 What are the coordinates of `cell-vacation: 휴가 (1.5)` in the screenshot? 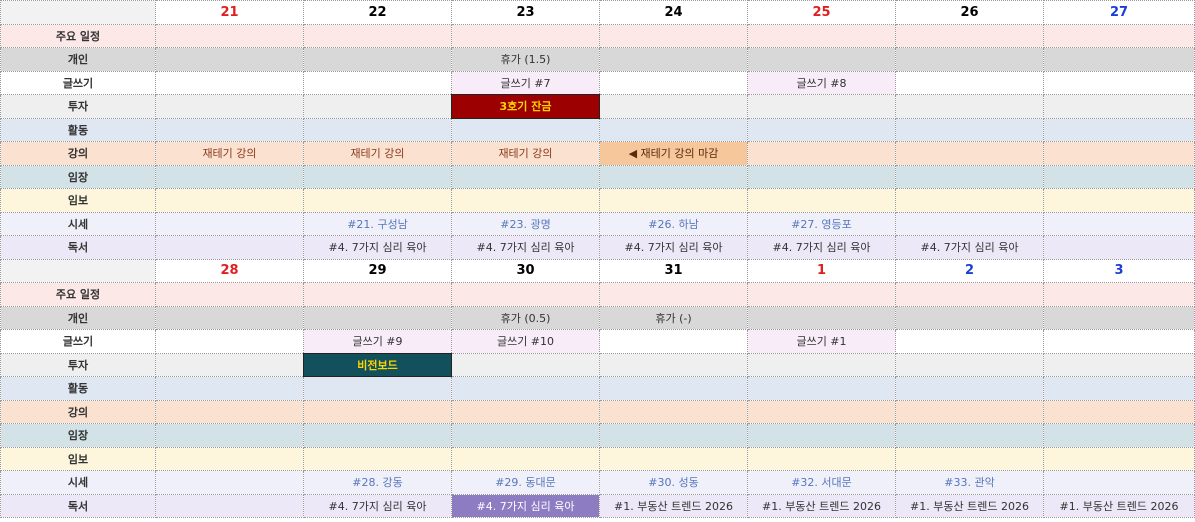 It's located at (525, 59).